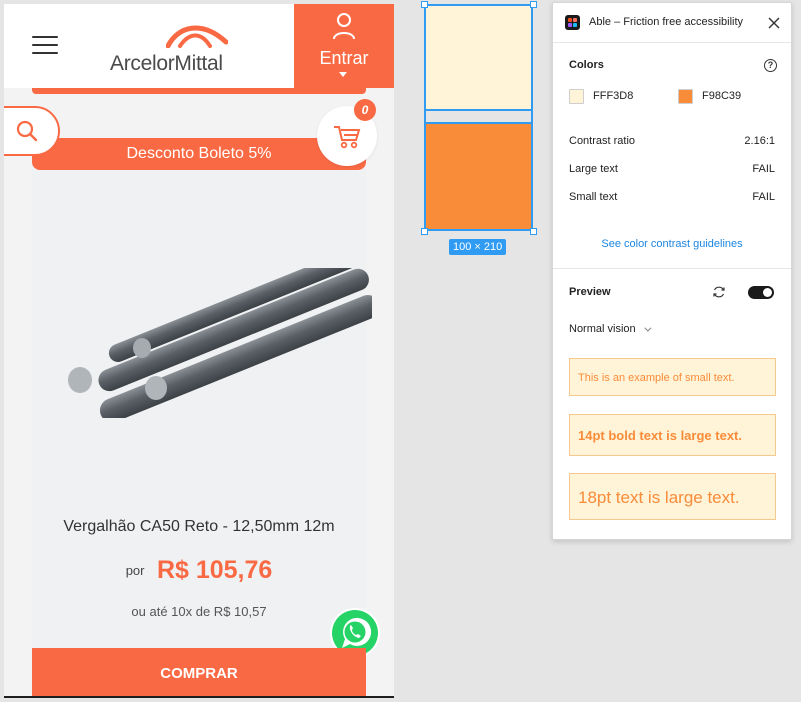 The width and height of the screenshot is (801, 702). What do you see at coordinates (770, 65) in the screenshot?
I see `help-icon: ?` at bounding box center [770, 65].